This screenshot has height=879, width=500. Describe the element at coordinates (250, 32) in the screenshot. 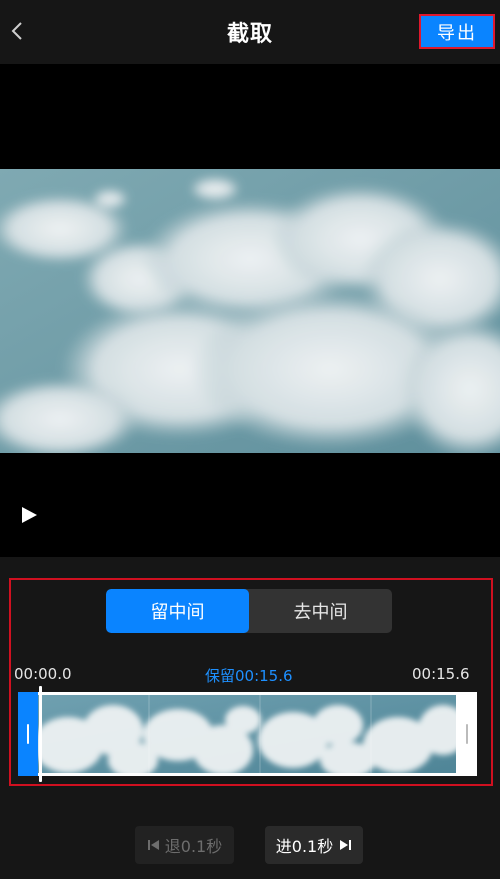

I see `top-bar: 截取 导出` at that location.